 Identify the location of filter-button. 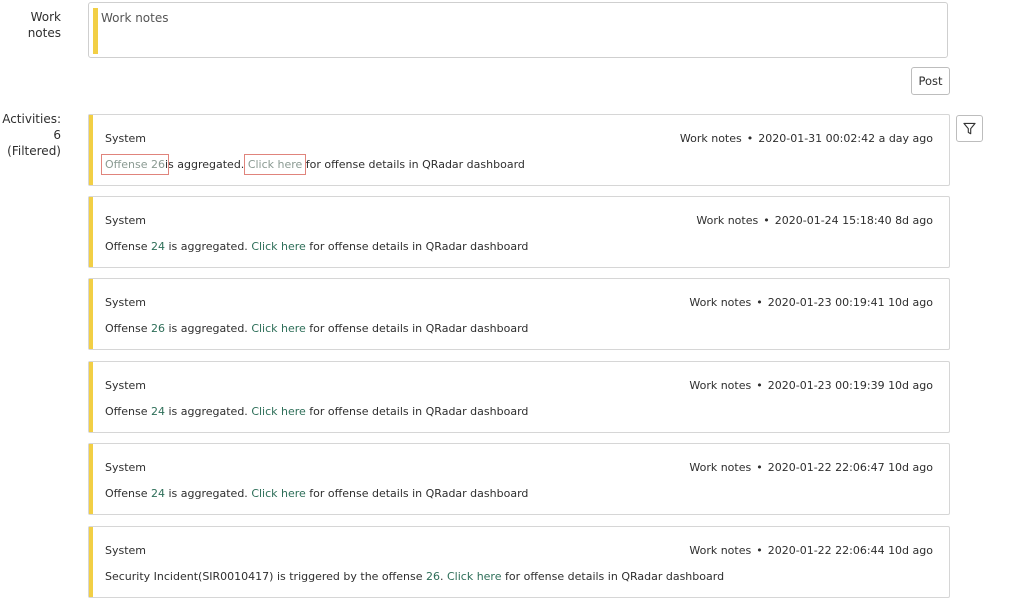
(969, 128).